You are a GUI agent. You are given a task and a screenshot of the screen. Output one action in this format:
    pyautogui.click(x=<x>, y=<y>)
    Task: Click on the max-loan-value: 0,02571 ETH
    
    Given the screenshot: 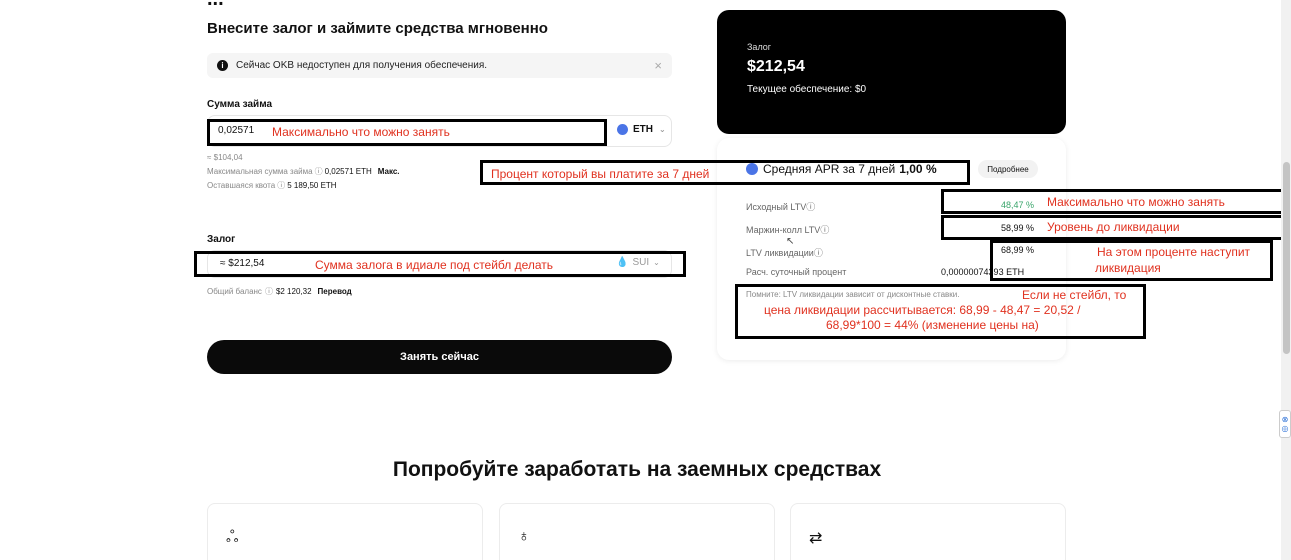 What is the action you would take?
    pyautogui.click(x=348, y=171)
    